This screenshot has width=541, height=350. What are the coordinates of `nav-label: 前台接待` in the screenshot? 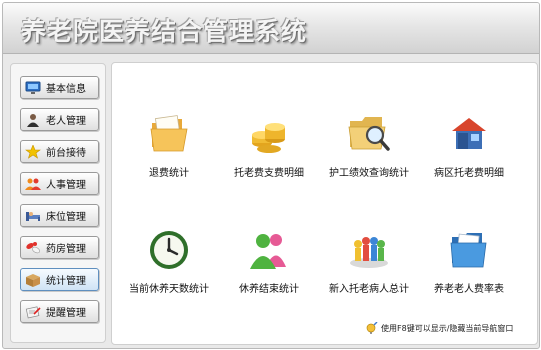 It's located at (66, 153).